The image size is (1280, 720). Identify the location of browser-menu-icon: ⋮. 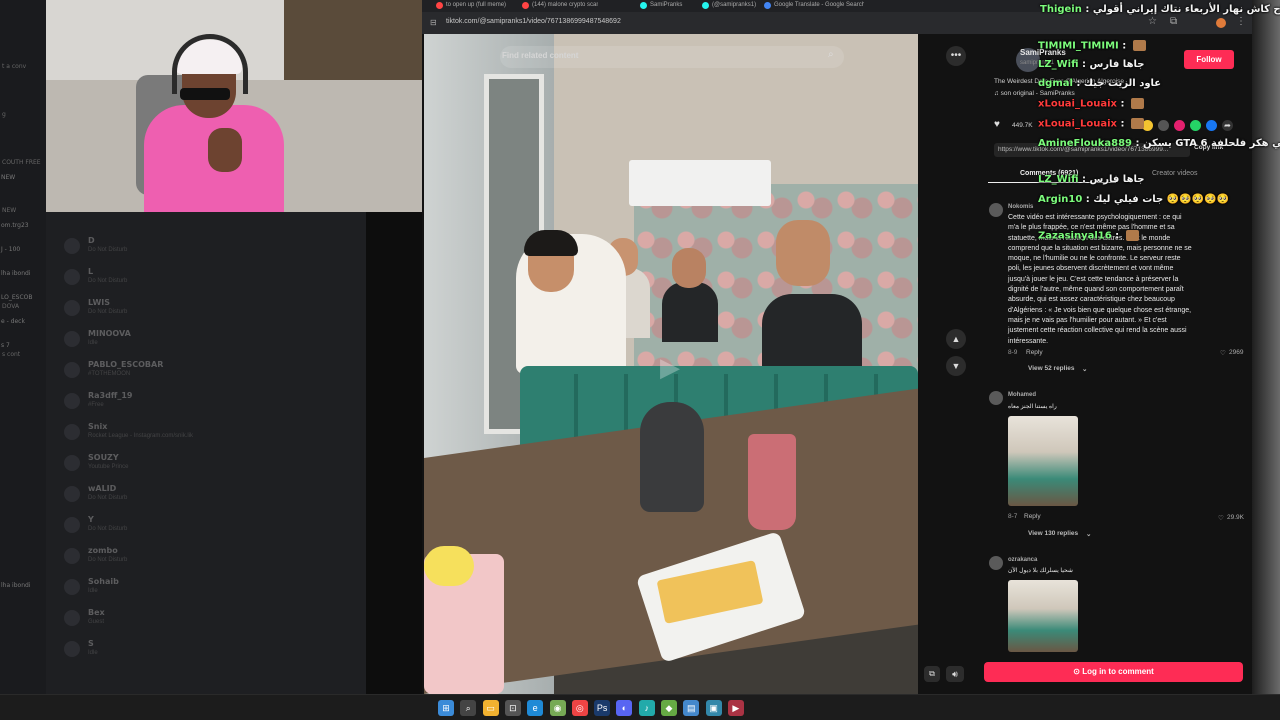
(1241, 21).